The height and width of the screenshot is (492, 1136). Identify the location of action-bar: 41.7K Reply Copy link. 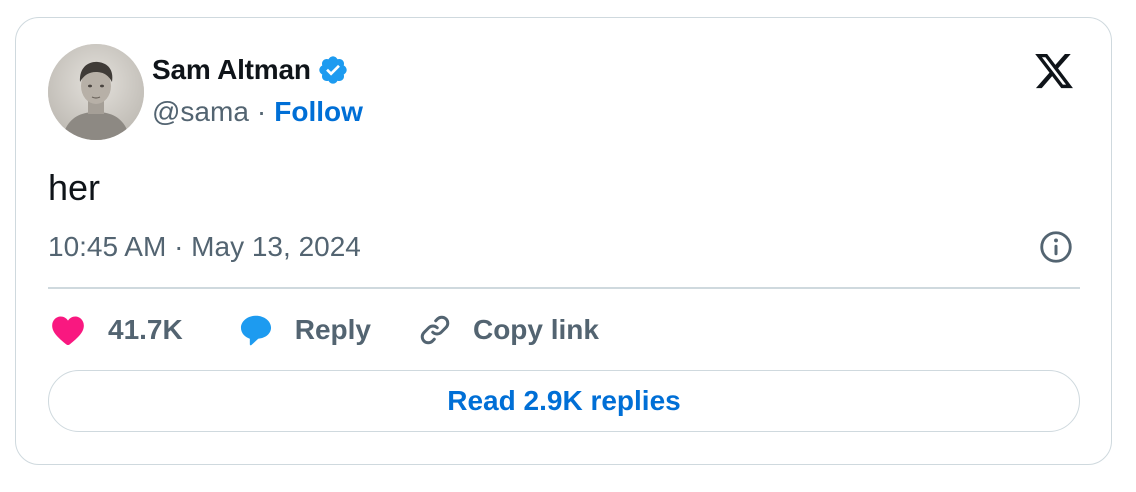
(323, 330).